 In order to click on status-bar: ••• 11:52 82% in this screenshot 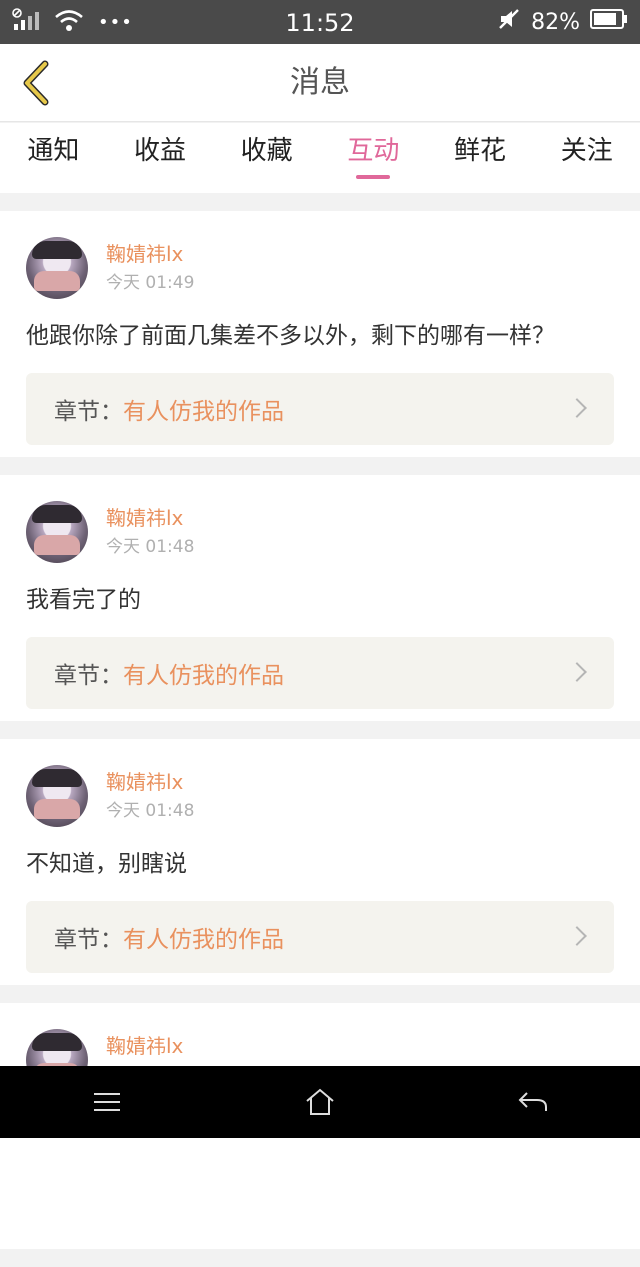, I will do `click(320, 22)`.